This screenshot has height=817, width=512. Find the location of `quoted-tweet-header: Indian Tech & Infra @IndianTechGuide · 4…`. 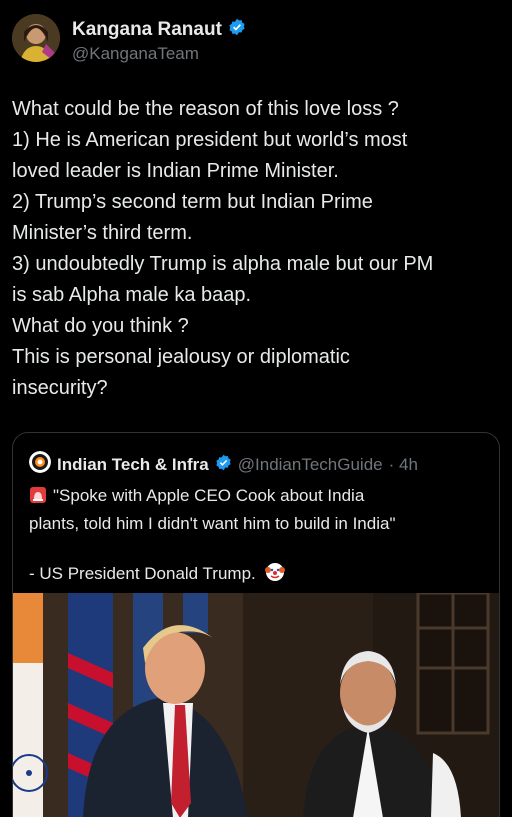

quoted-tweet-header: Indian Tech & Infra @IndianTechGuide · 4… is located at coordinates (223, 464).